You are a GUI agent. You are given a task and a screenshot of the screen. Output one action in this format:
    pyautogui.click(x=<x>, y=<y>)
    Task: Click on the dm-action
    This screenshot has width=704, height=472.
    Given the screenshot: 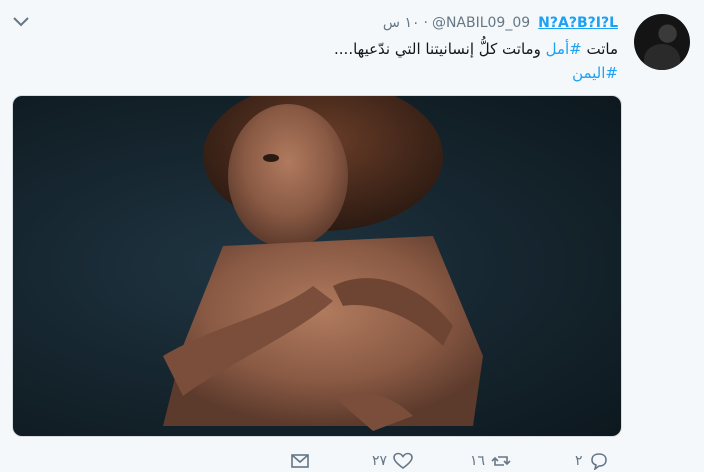 What is the action you would take?
    pyautogui.click(x=300, y=461)
    